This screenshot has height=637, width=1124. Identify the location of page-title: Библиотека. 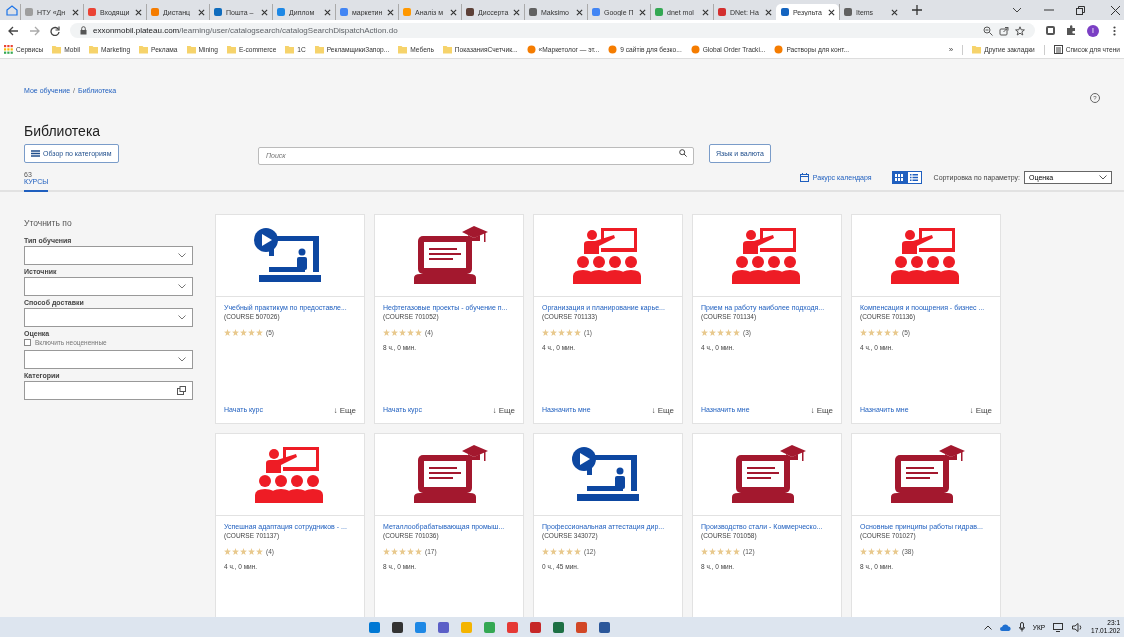
(63, 131).